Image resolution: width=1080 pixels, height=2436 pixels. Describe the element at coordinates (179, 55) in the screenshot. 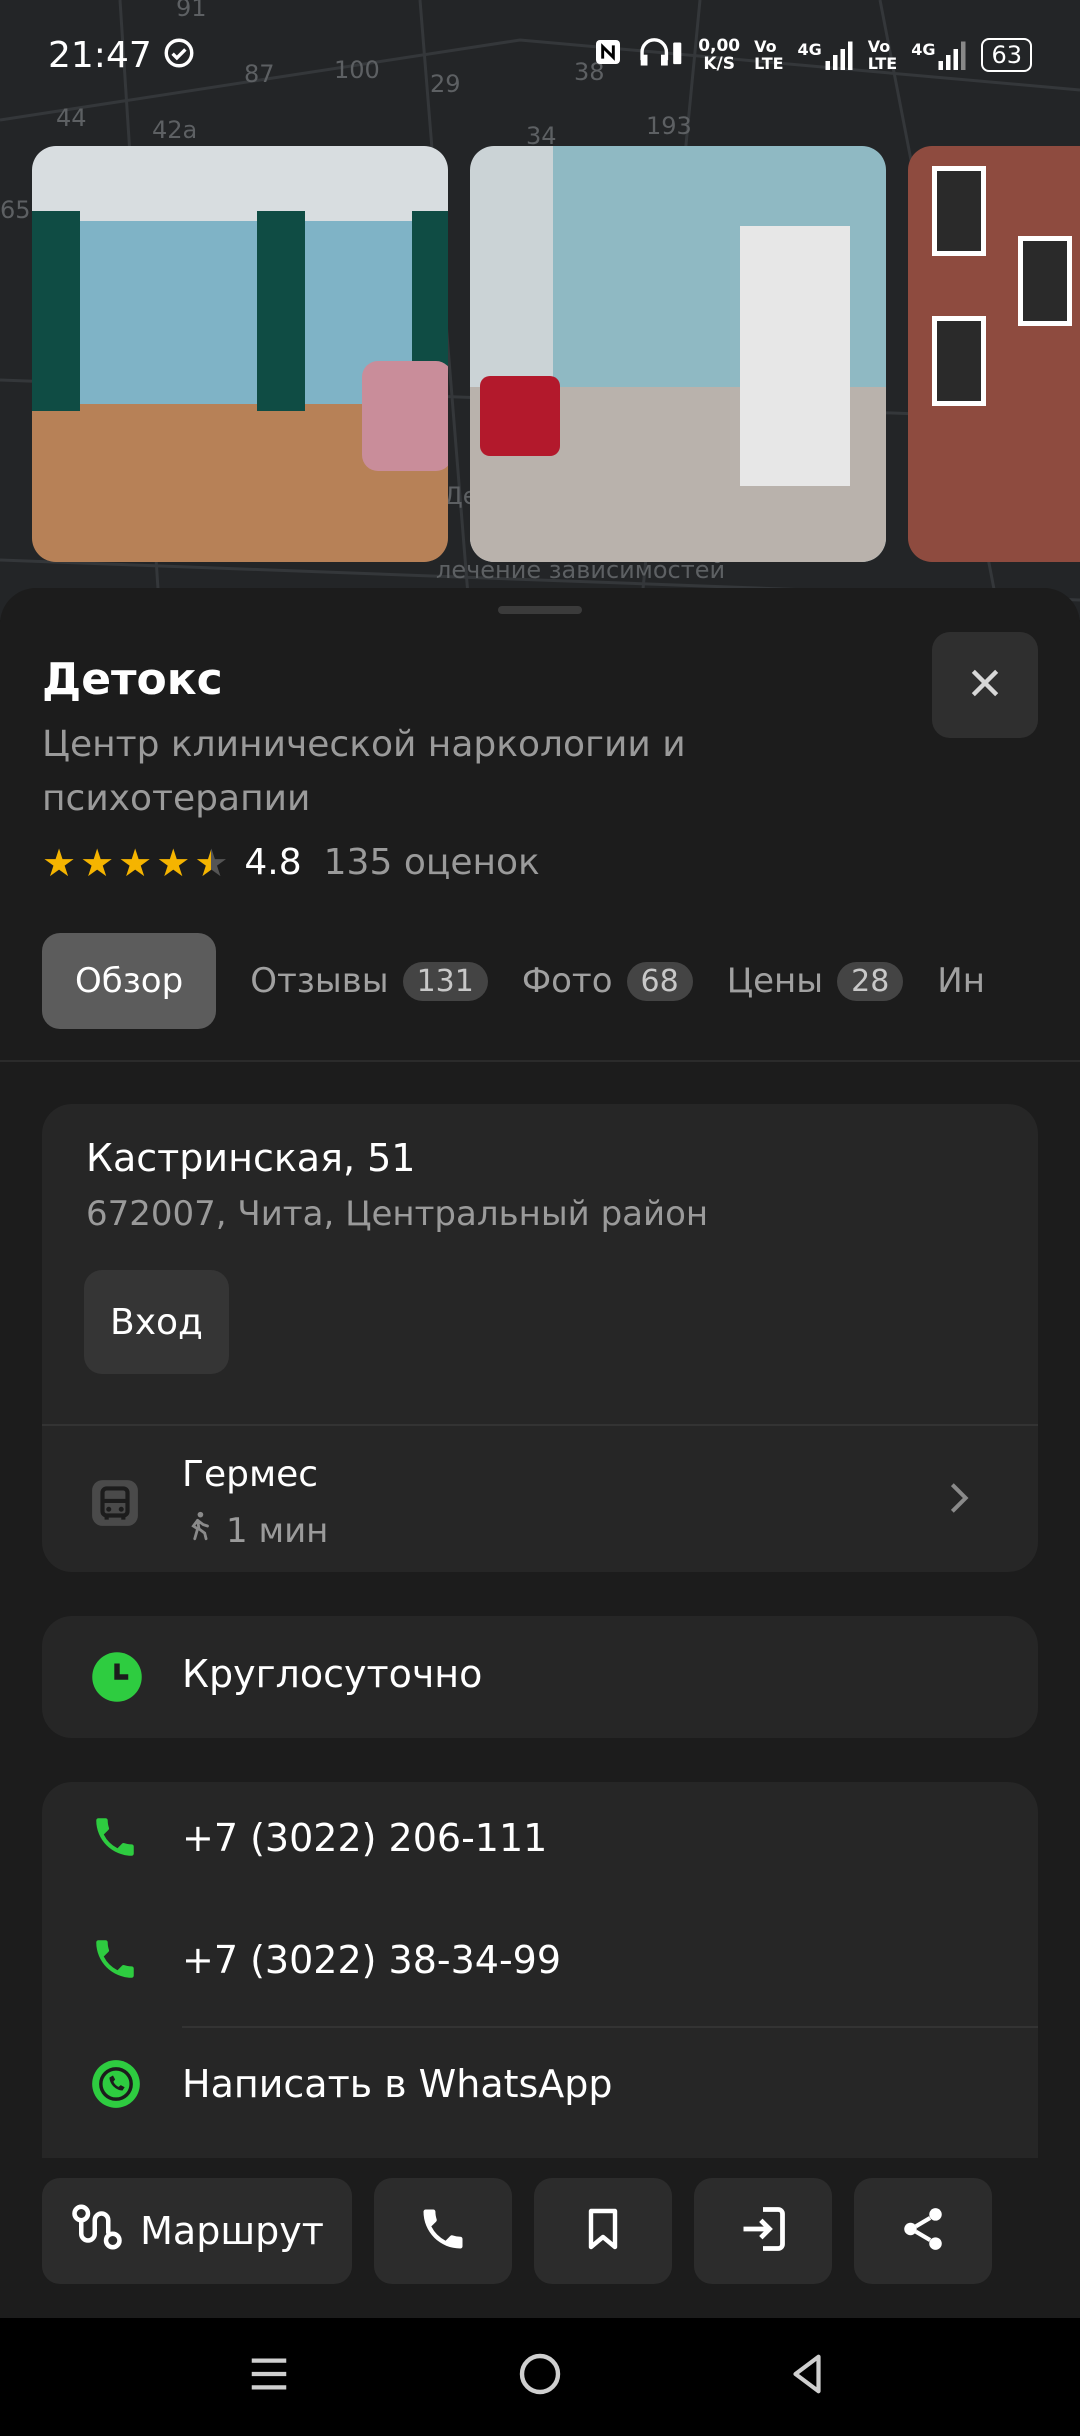

I see `check-circle-icon` at that location.